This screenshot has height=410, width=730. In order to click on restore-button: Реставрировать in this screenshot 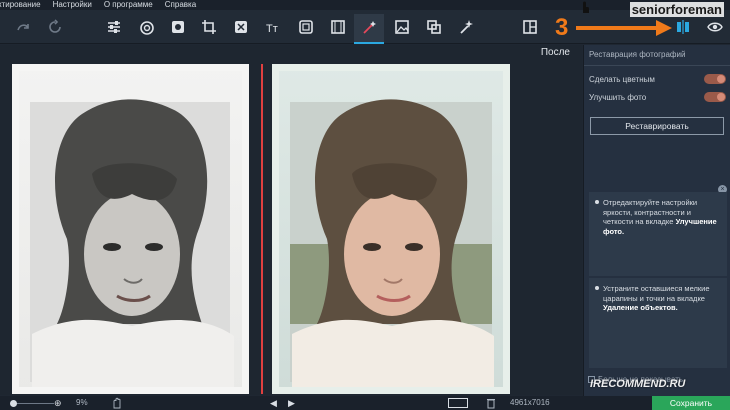, I will do `click(657, 126)`.